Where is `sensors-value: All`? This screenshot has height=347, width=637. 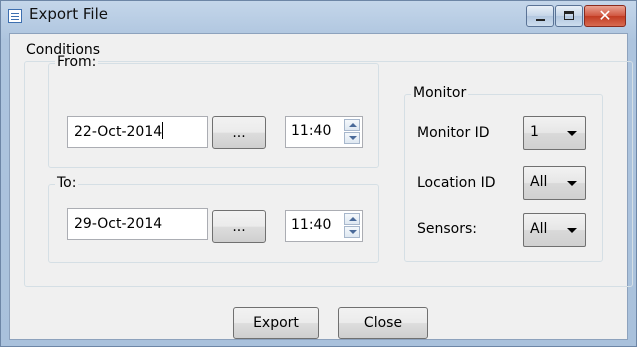 sensors-value: All is located at coordinates (539, 229).